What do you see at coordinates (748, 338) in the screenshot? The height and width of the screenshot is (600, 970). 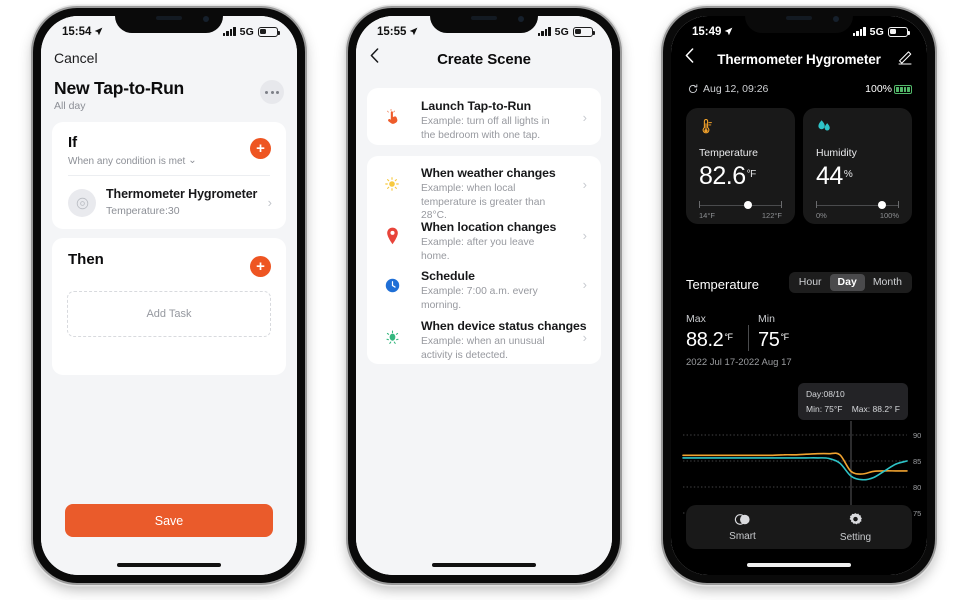 I see `stats-divider` at bounding box center [748, 338].